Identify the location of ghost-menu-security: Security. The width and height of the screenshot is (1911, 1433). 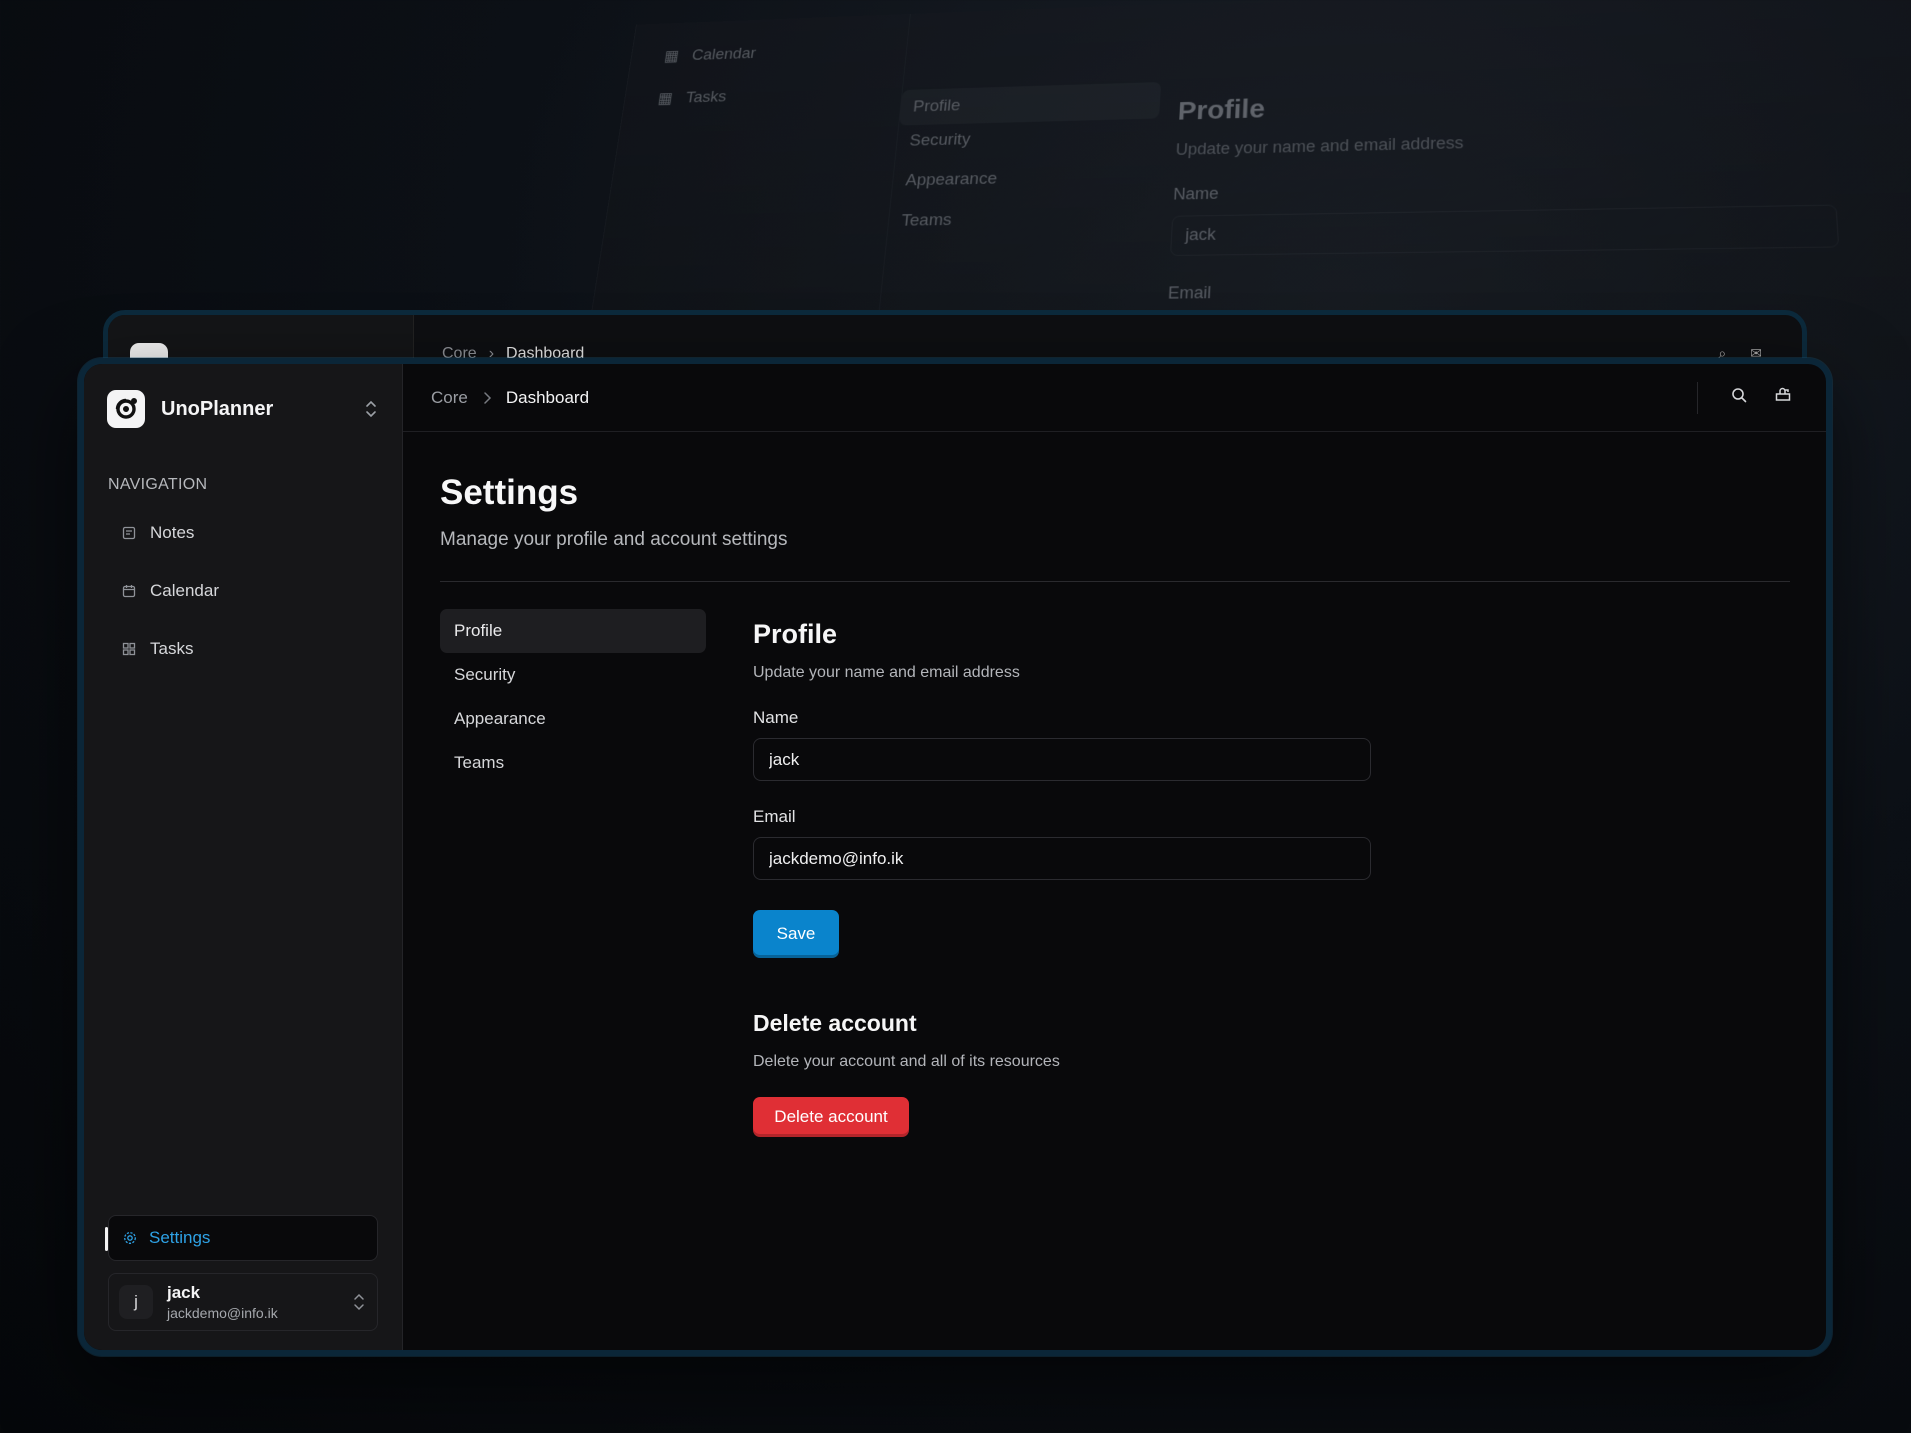
(940, 140).